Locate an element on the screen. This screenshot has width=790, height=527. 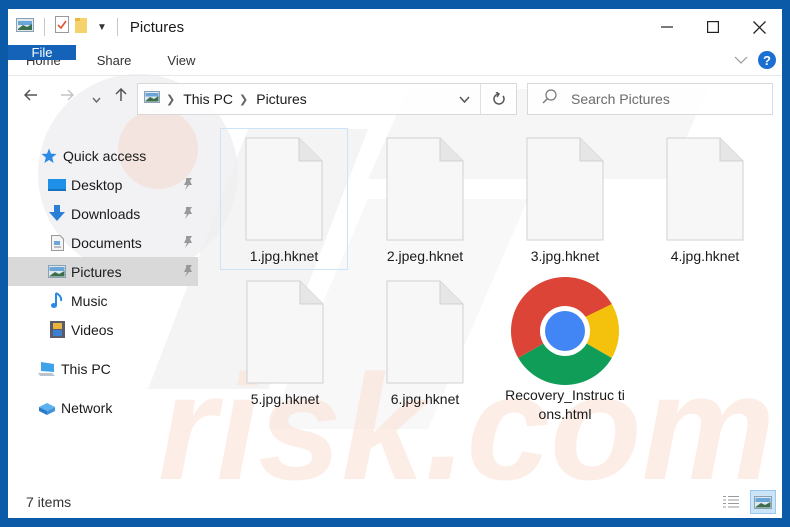
customize-qat-icon: ▼ is located at coordinates (102, 27).